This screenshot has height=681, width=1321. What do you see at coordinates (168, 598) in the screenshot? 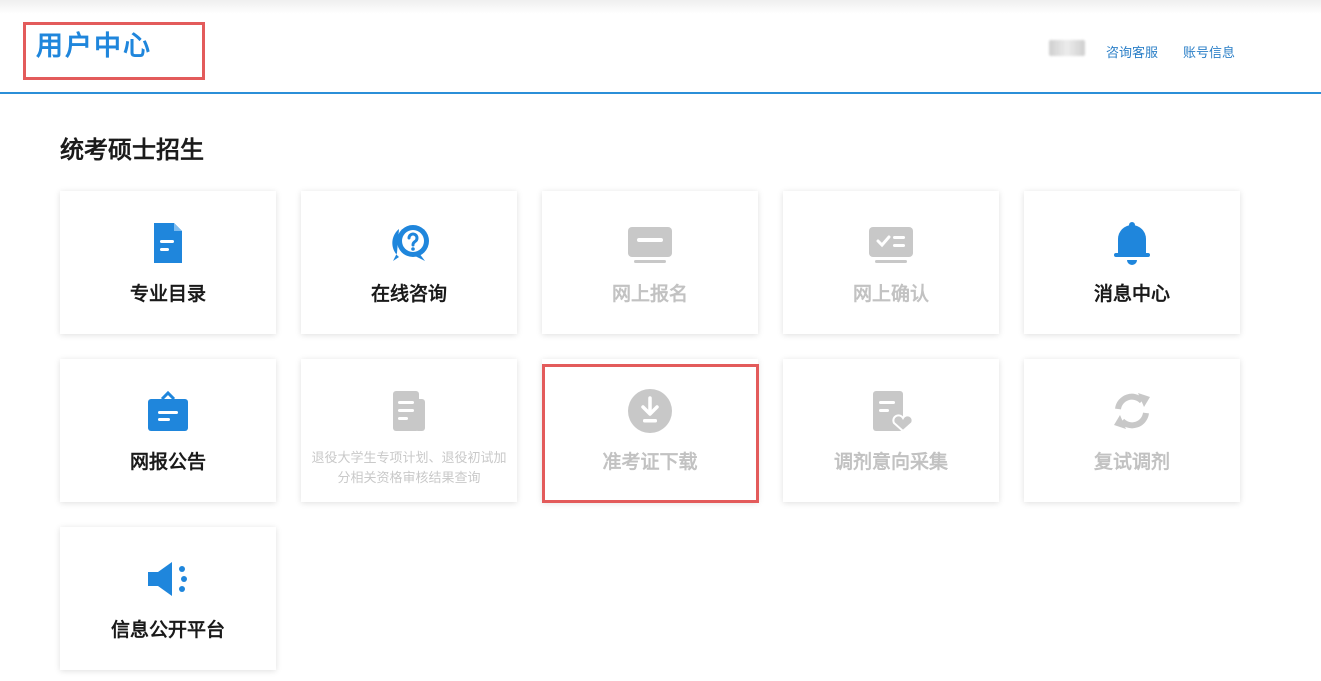
I see `info-platform-card: 信息公开平台` at bounding box center [168, 598].